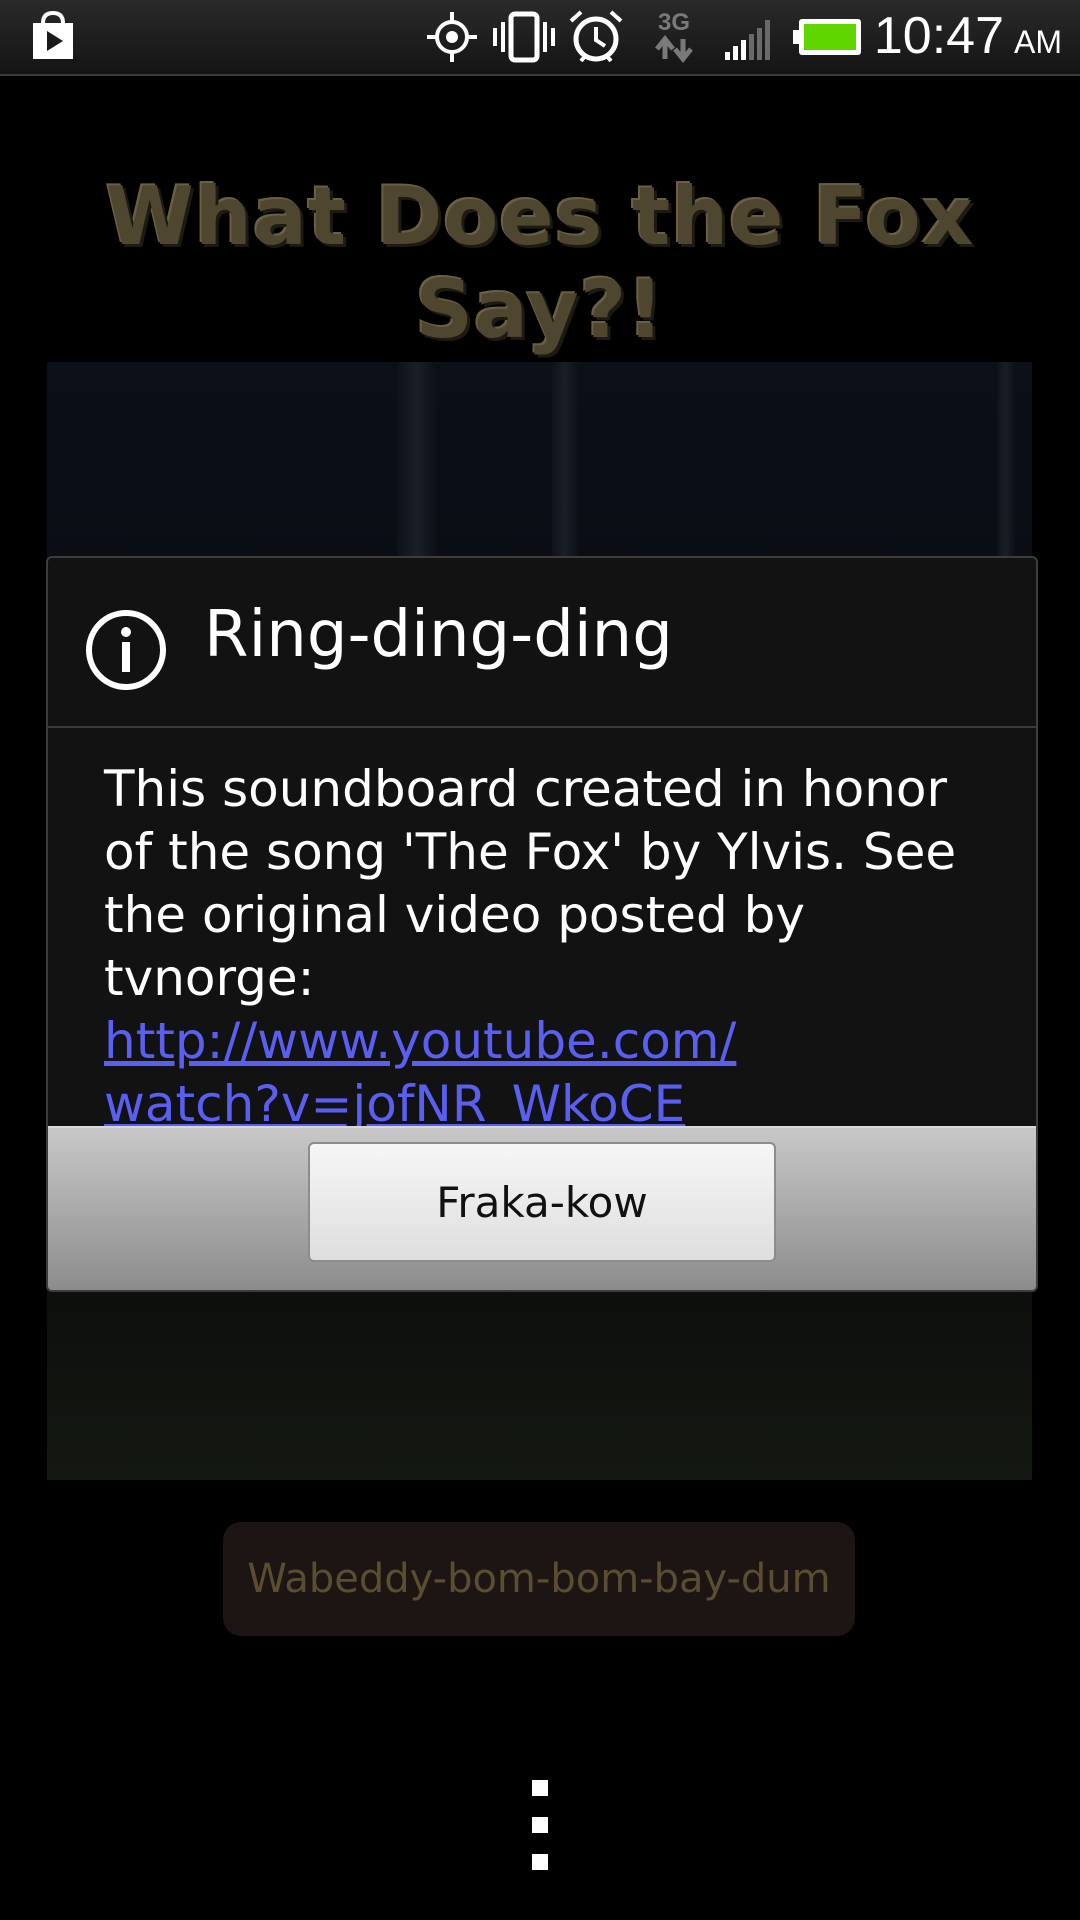  I want to click on play-store-icon, so click(53, 37).